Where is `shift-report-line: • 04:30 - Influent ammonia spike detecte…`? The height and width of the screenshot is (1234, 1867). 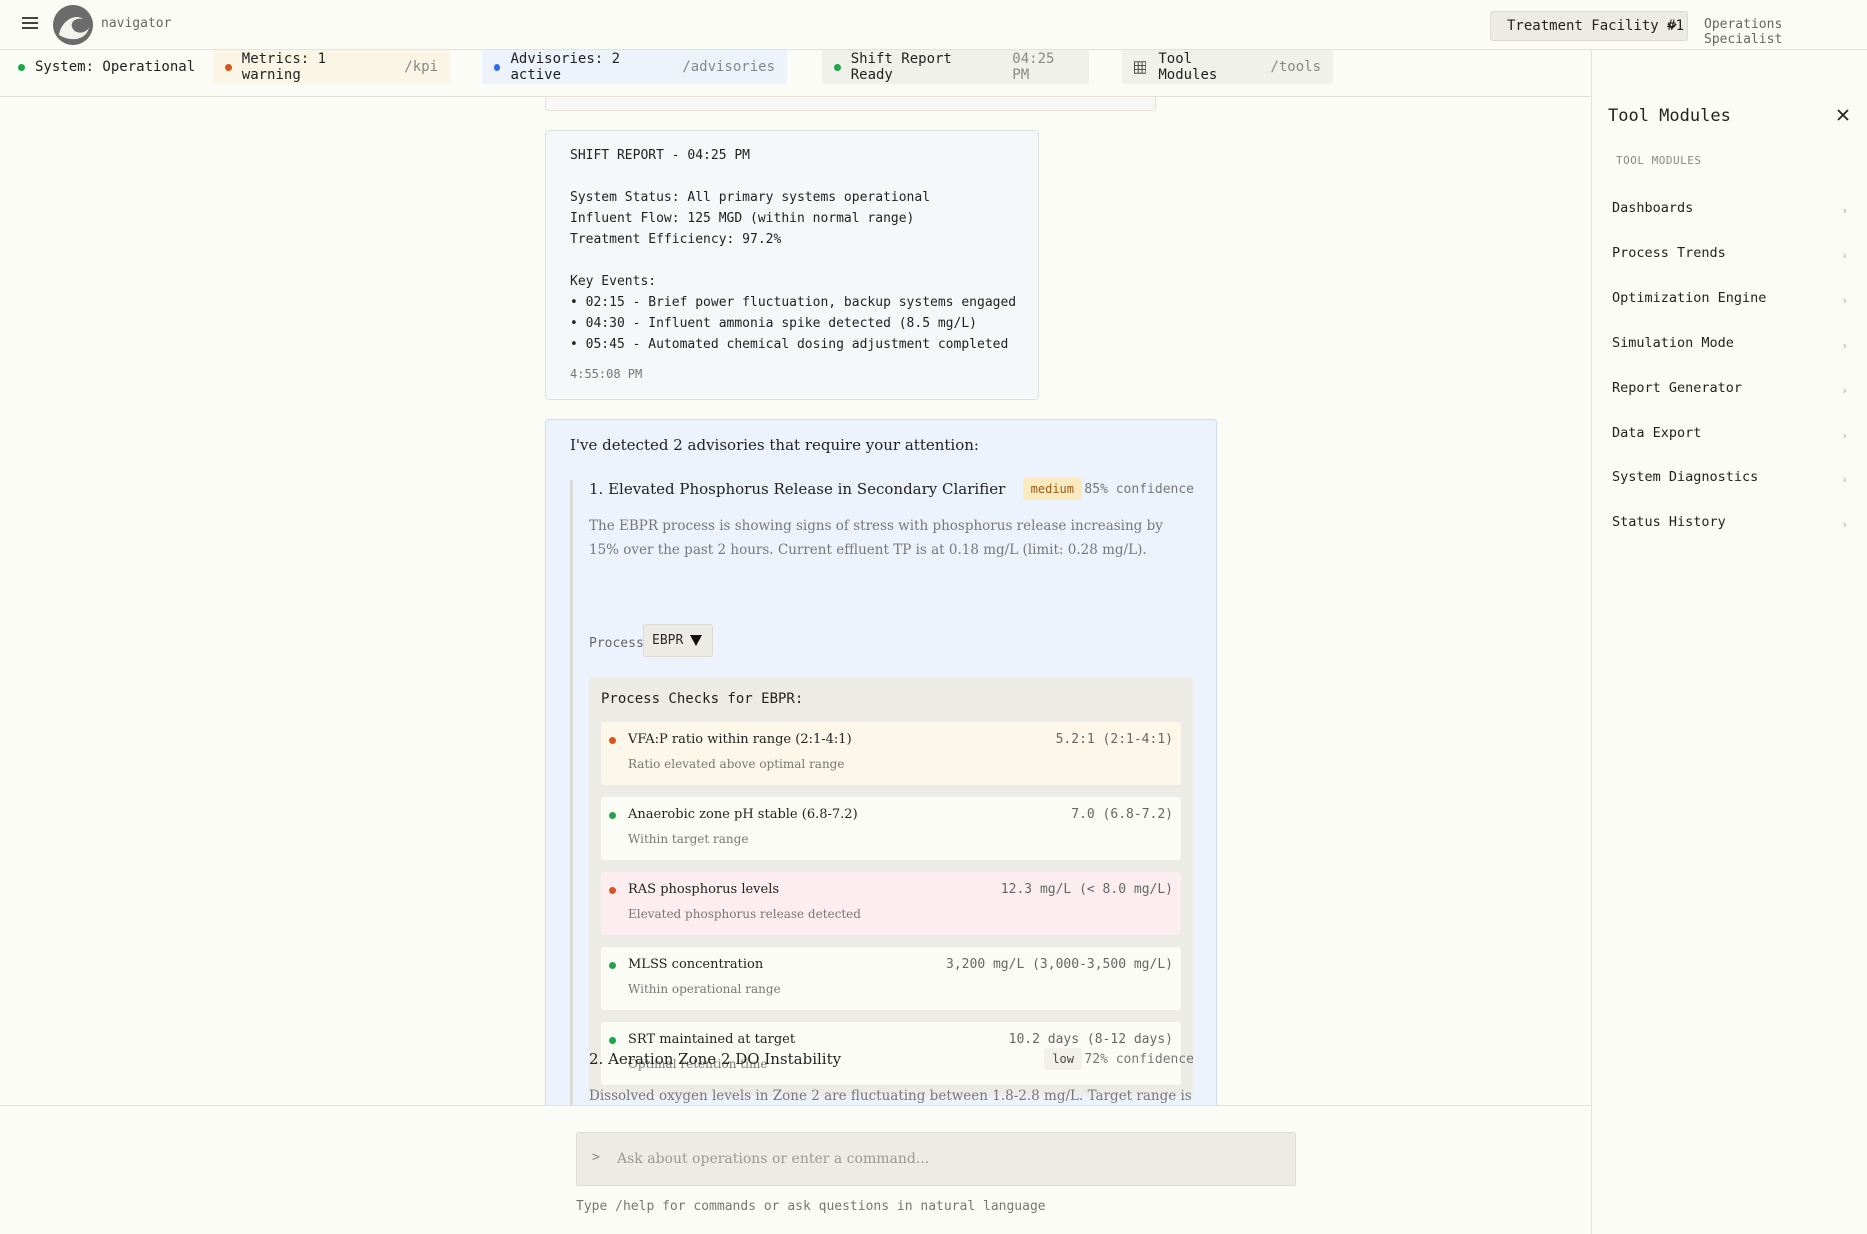 shift-report-line: • 04:30 - Influent ammonia spike detecte… is located at coordinates (773, 323).